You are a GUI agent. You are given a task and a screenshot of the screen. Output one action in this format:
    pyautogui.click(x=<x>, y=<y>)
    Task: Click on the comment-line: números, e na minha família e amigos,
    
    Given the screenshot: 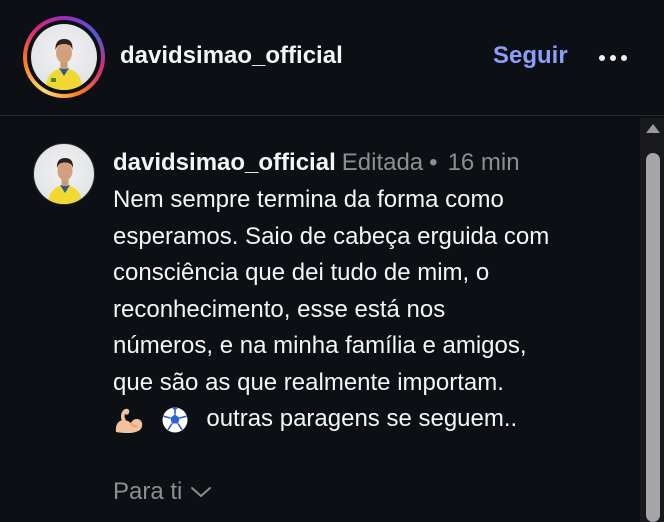 What is the action you would take?
    pyautogui.click(x=320, y=345)
    